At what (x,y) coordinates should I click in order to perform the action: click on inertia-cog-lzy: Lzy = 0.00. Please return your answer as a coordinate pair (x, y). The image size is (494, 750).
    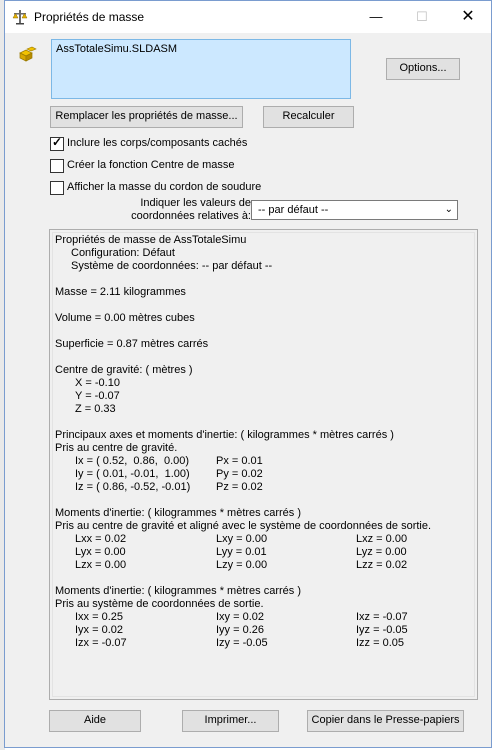
    Looking at the image, I should click on (242, 565).